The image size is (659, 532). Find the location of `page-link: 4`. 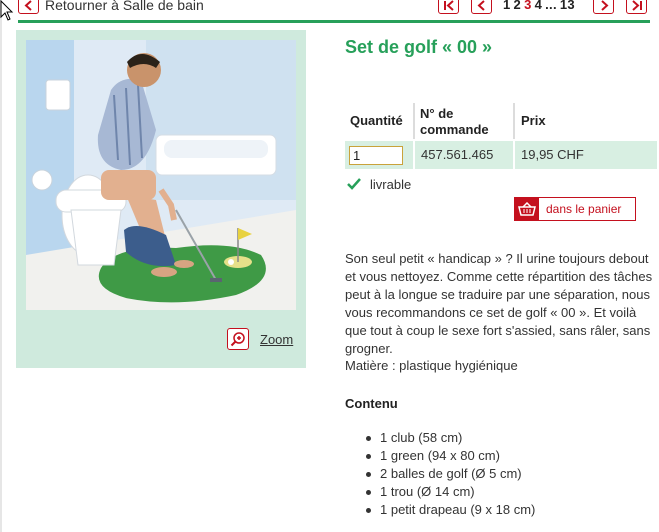

page-link: 4 is located at coordinates (539, 6).